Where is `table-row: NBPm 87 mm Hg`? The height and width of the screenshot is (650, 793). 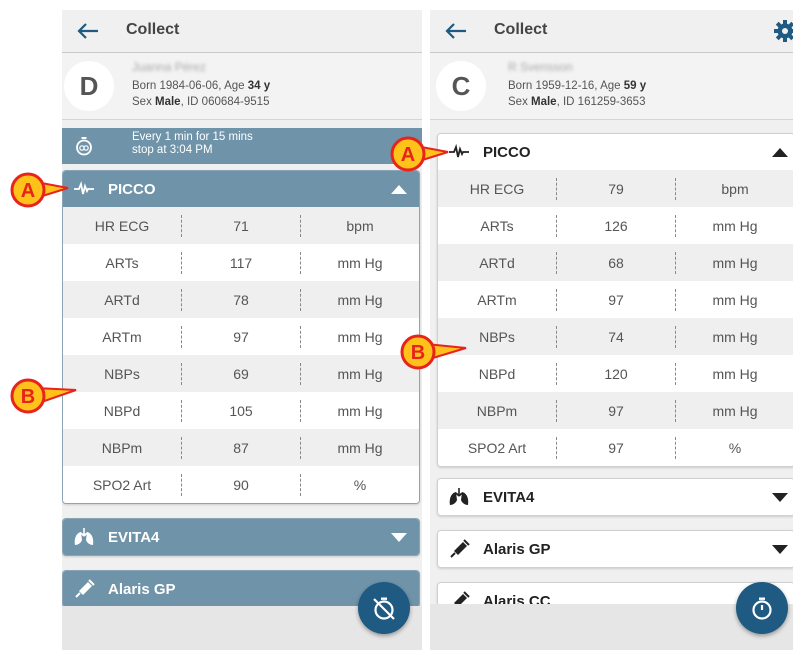 table-row: NBPm 87 mm Hg is located at coordinates (241, 447).